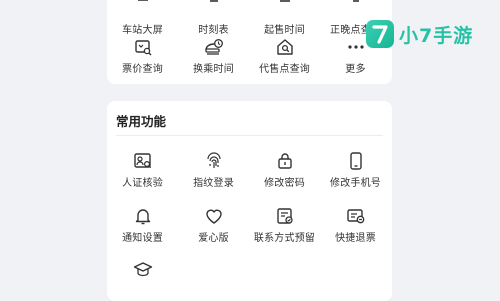  I want to click on watermark: 小7手游, so click(431, 34).